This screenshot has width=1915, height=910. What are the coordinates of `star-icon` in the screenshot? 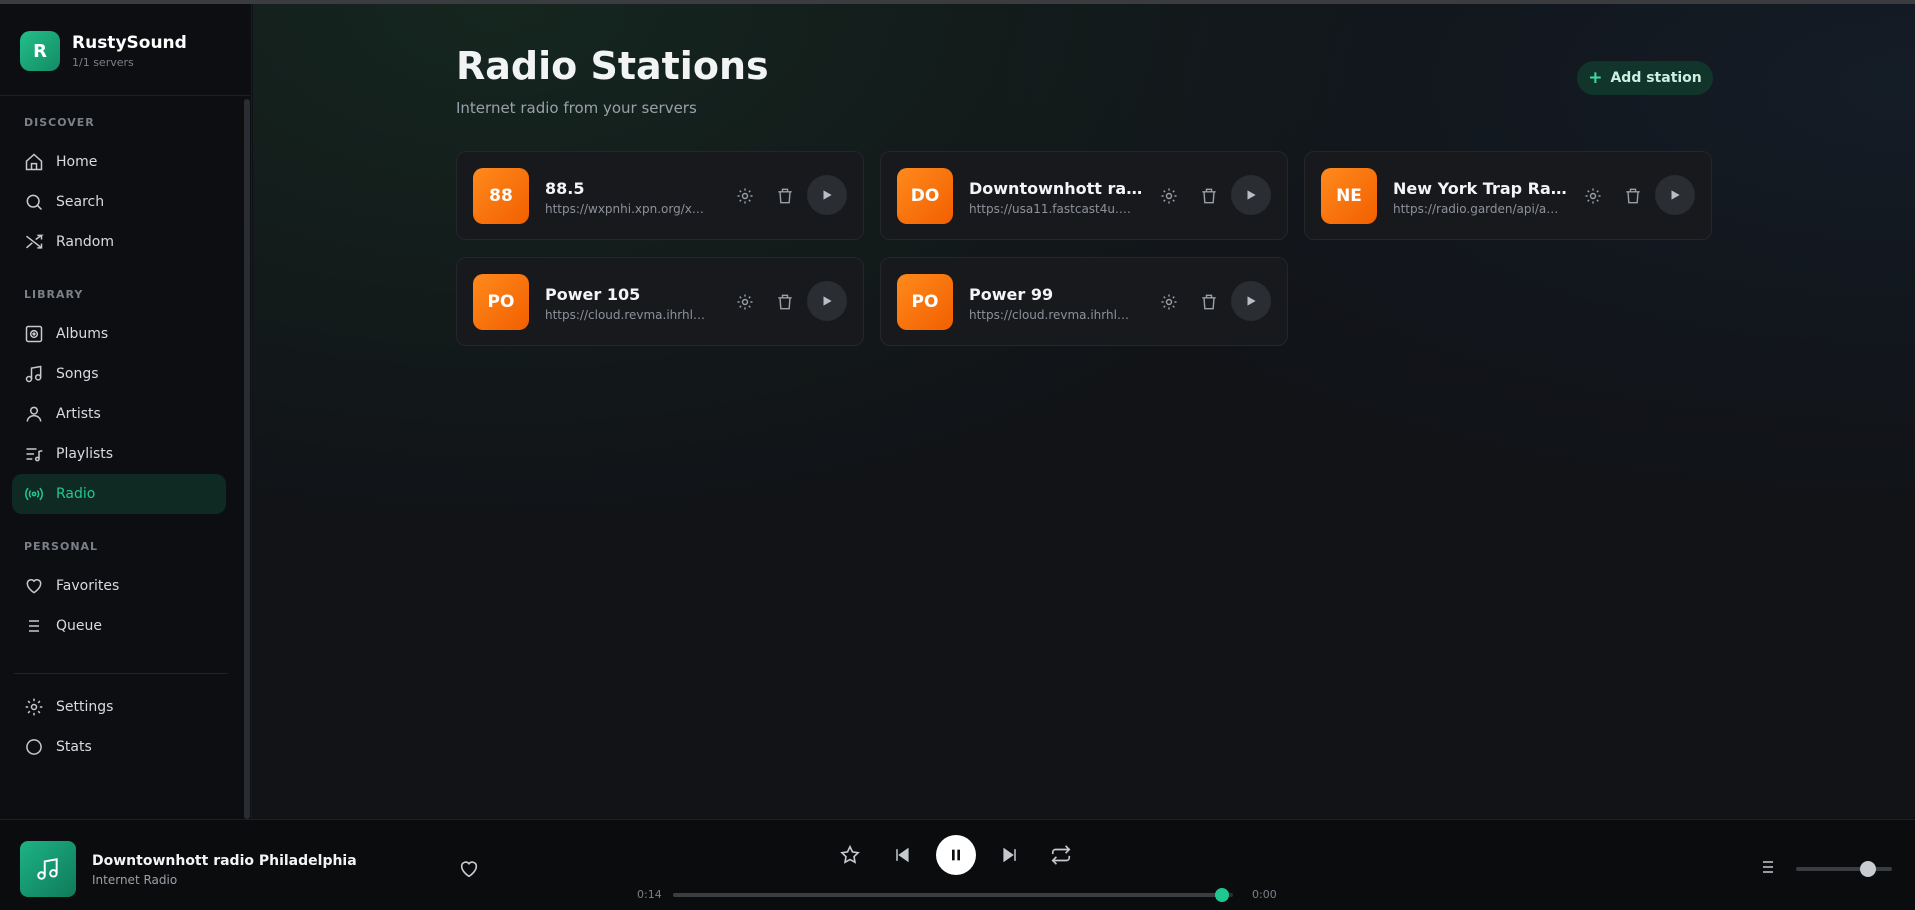 It's located at (850, 854).